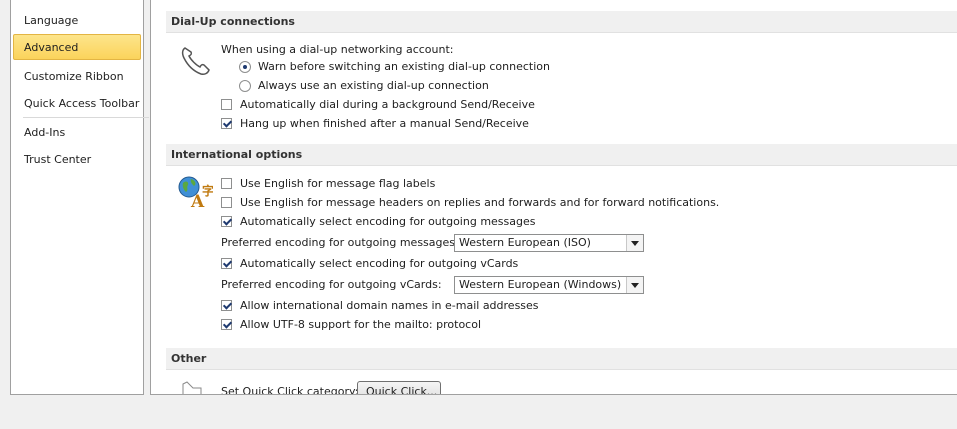 The image size is (957, 429). I want to click on international-globe-icon: A 字, so click(195, 192).